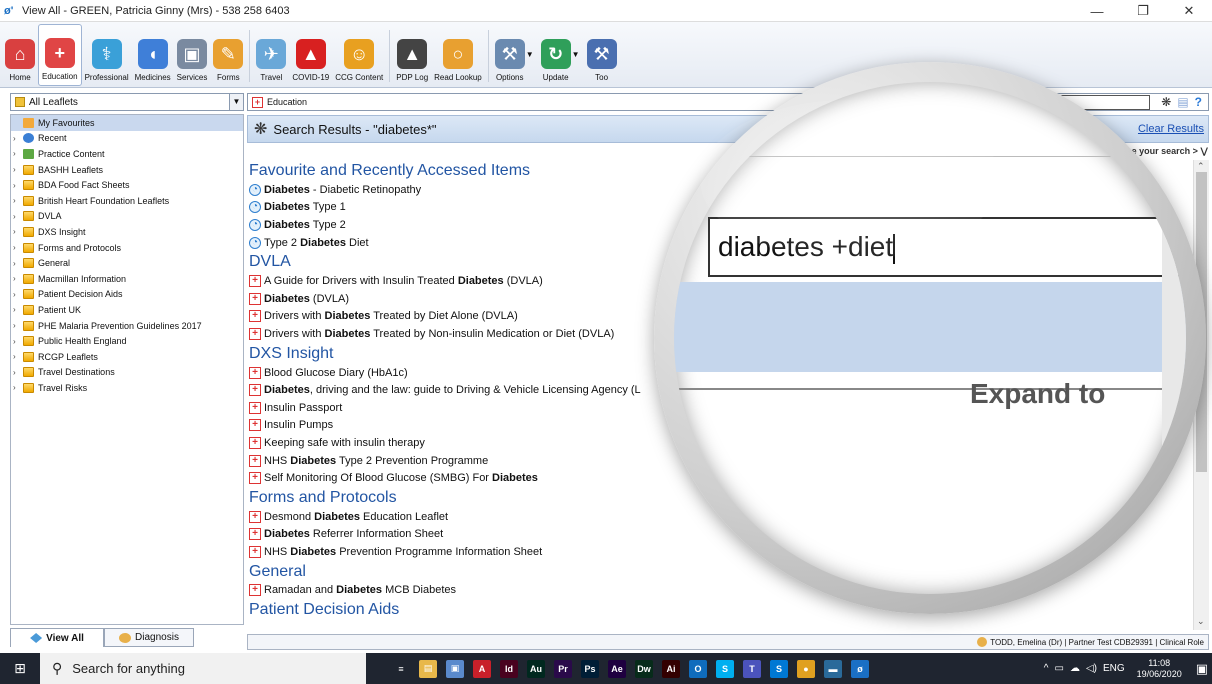 The width and height of the screenshot is (1212, 684). Describe the element at coordinates (401, 668) in the screenshot. I see `task-view-icon: ≡` at that location.